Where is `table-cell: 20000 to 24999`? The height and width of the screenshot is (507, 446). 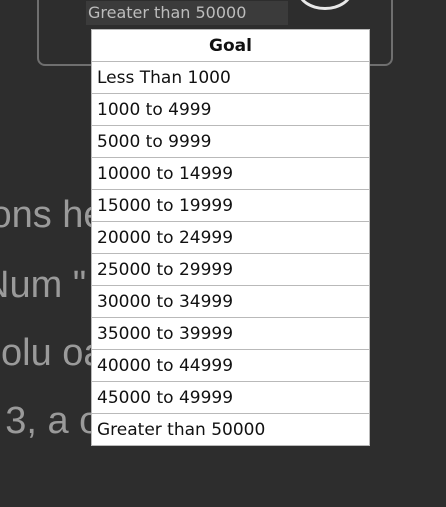 table-cell: 20000 to 24999 is located at coordinates (230, 237).